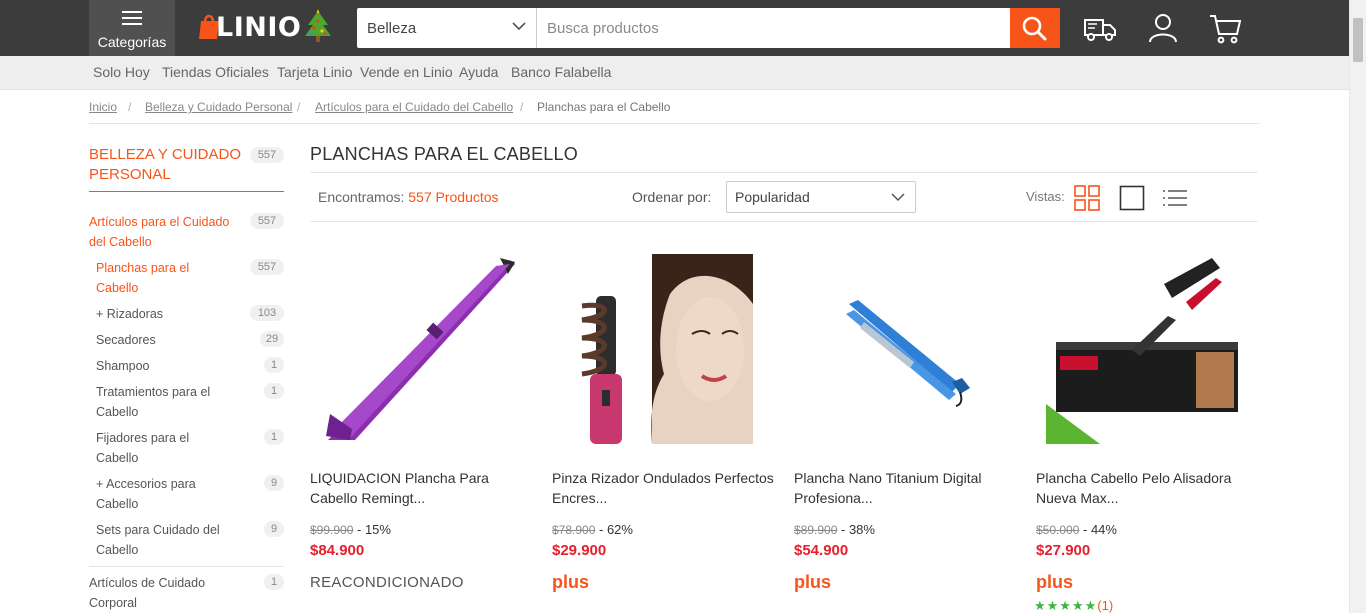  Describe the element at coordinates (1147, 349) in the screenshot. I see `product-image-maxi-hair-straightener` at that location.